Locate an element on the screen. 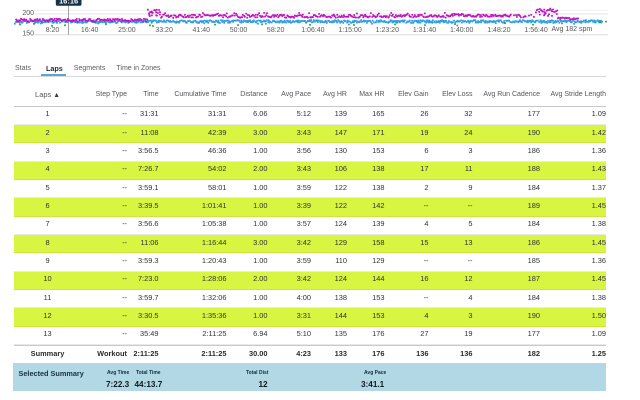 Image resolution: width=640 pixels, height=400 pixels. svg-text: 1:31:40 is located at coordinates (424, 30).